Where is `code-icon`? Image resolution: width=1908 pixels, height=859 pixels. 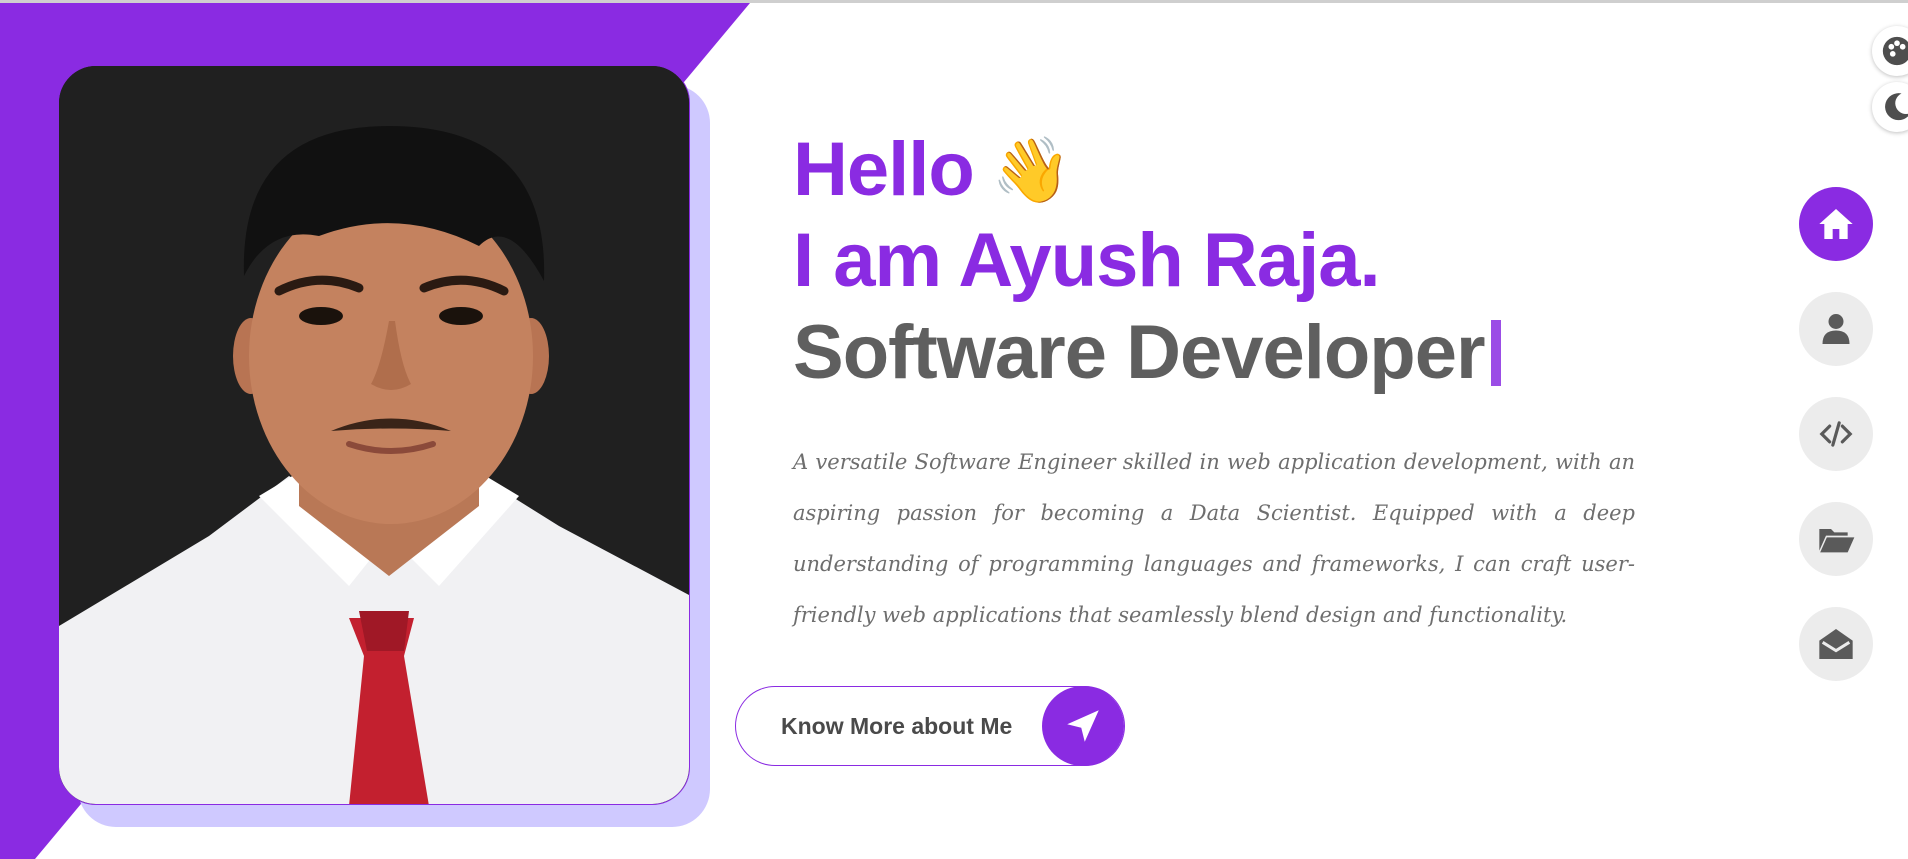
code-icon is located at coordinates (1836, 434).